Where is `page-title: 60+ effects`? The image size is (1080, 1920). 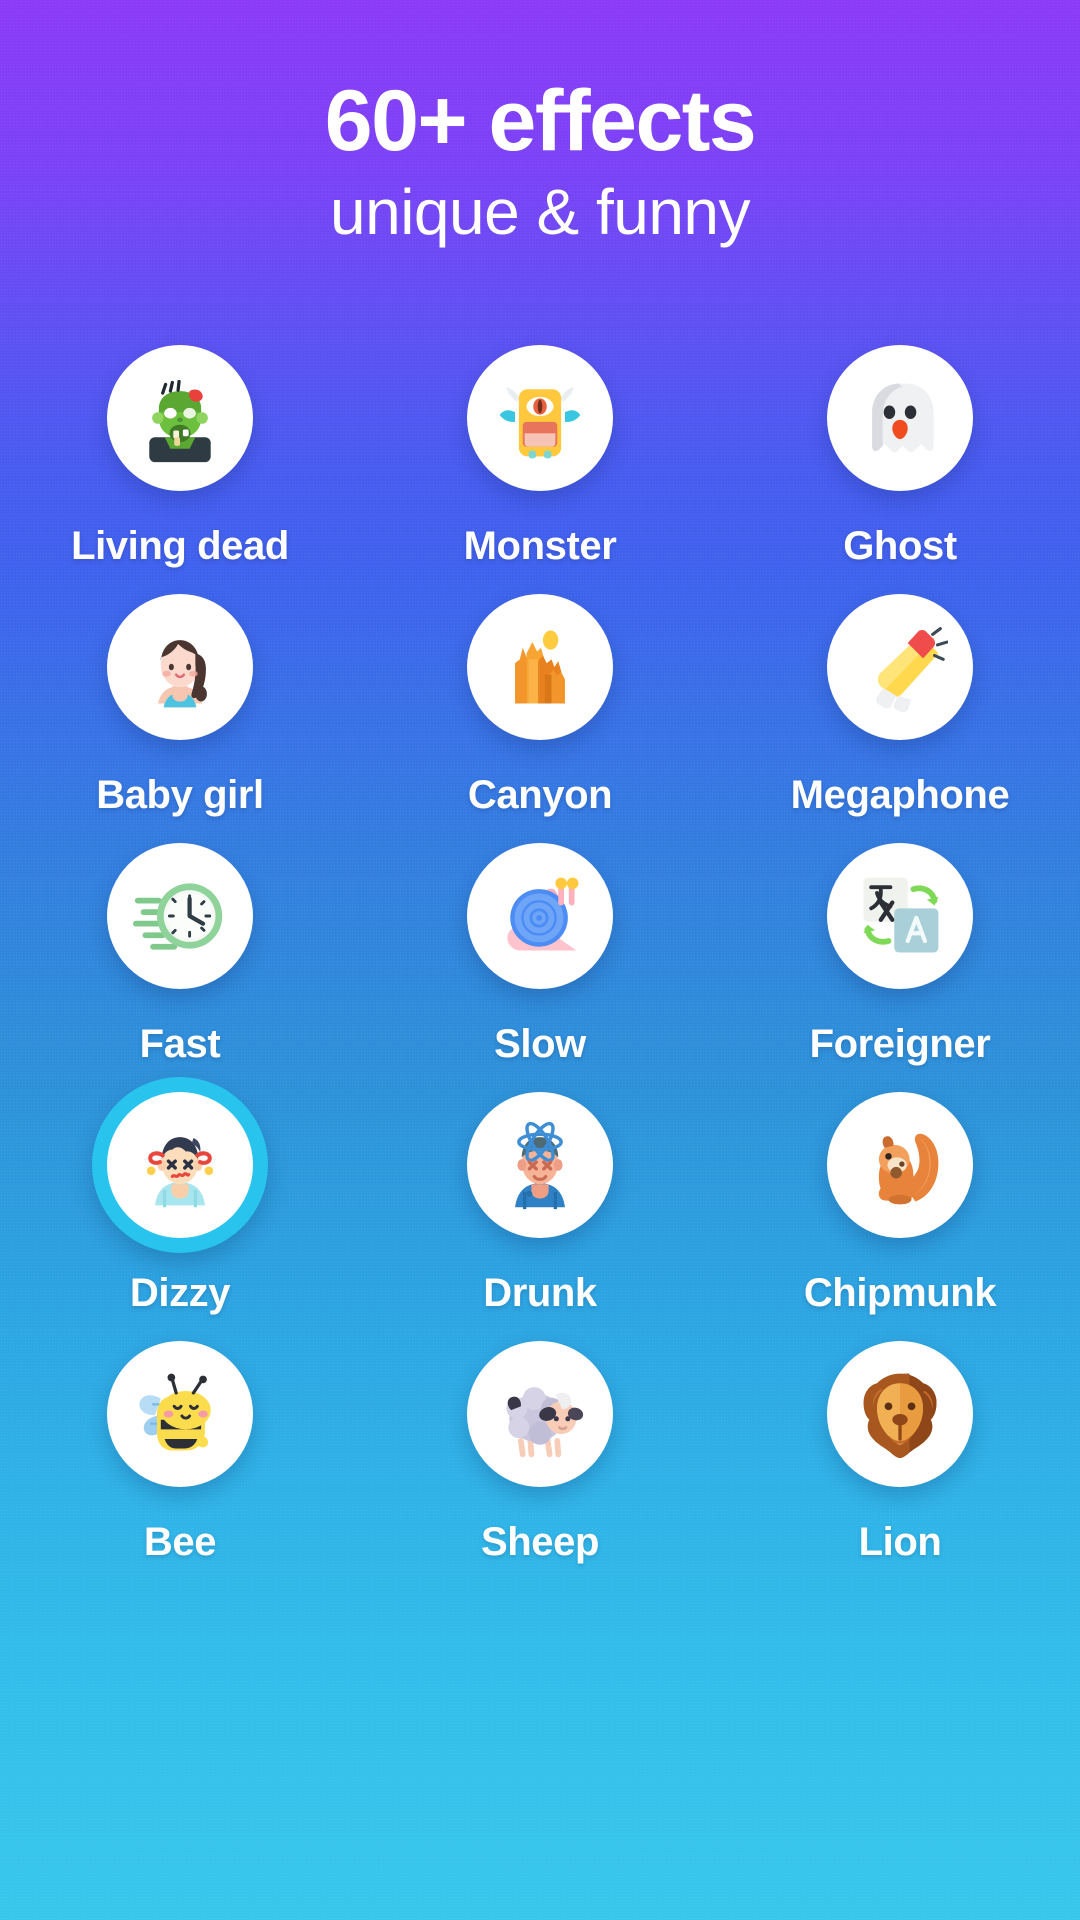
page-title: 60+ effects is located at coordinates (540, 121).